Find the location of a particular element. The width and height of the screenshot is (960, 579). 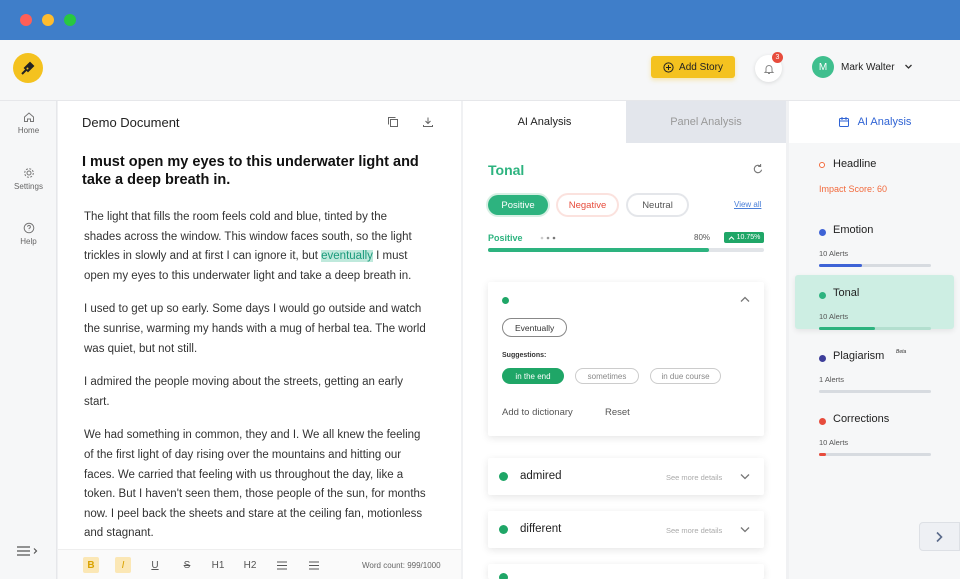

category-emotion: Emotion 10 Alerts is located at coordinates (874, 239).